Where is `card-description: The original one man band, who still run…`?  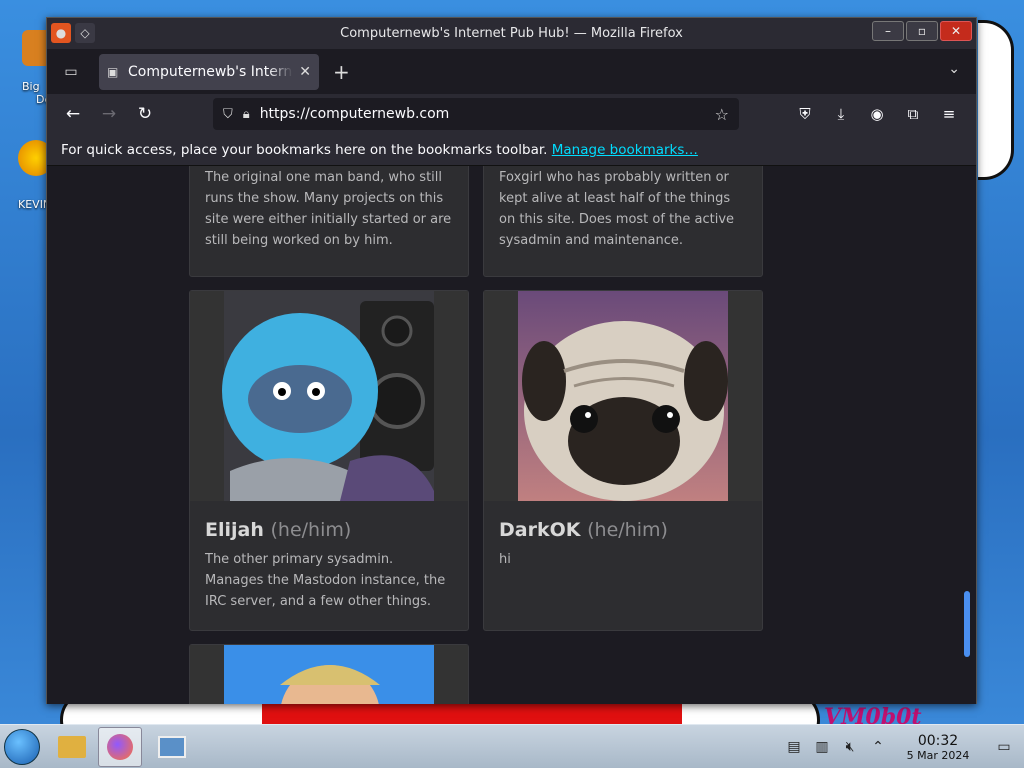
card-description: The original one man band, who still run… is located at coordinates (328, 209).